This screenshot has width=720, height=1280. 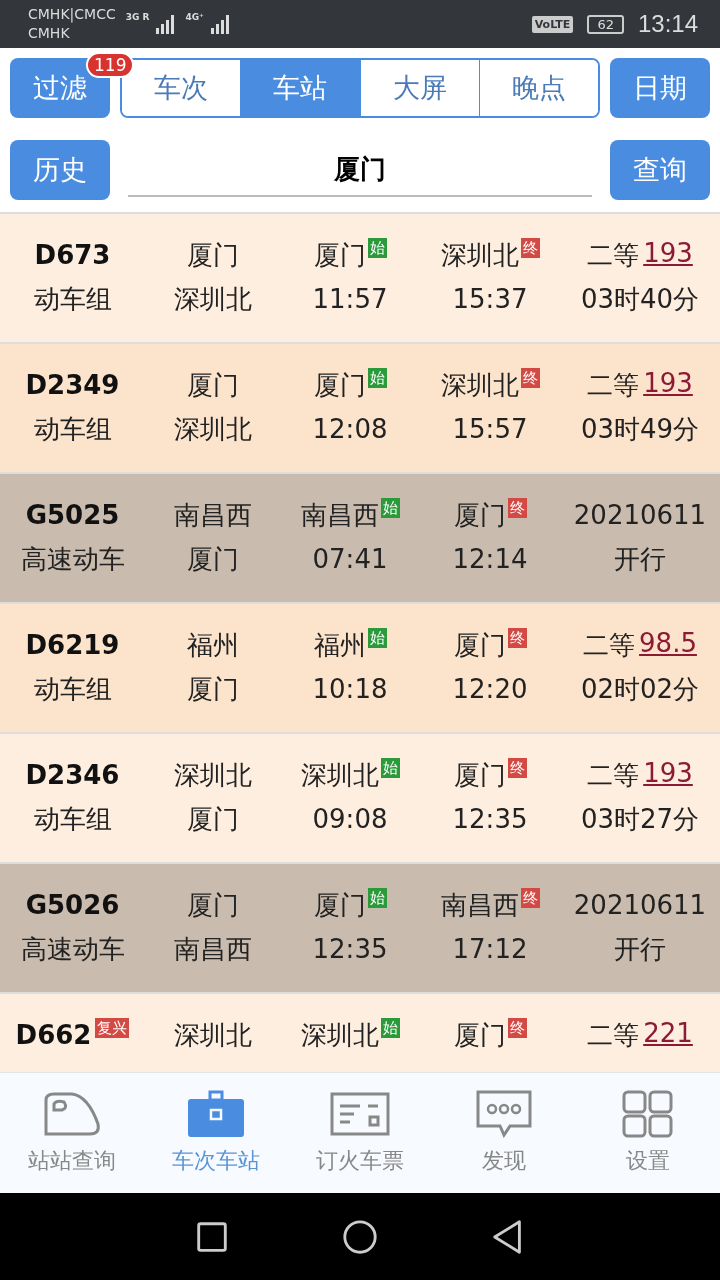 I want to click on home-icon, so click(x=360, y=1236).